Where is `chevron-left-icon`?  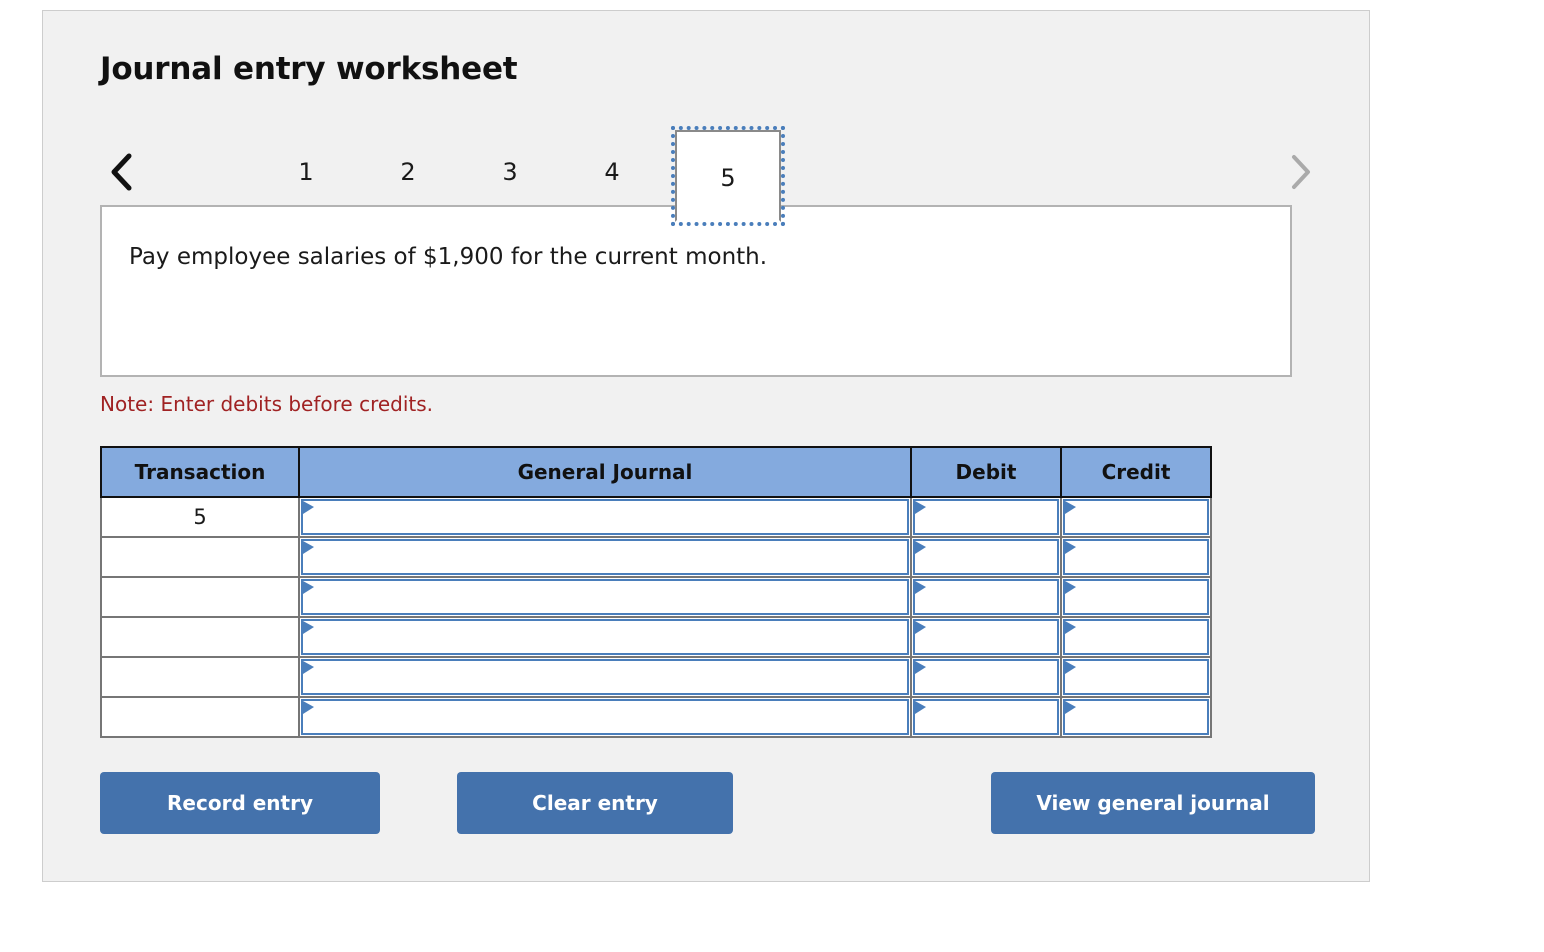
chevron-left-icon is located at coordinates (122, 172).